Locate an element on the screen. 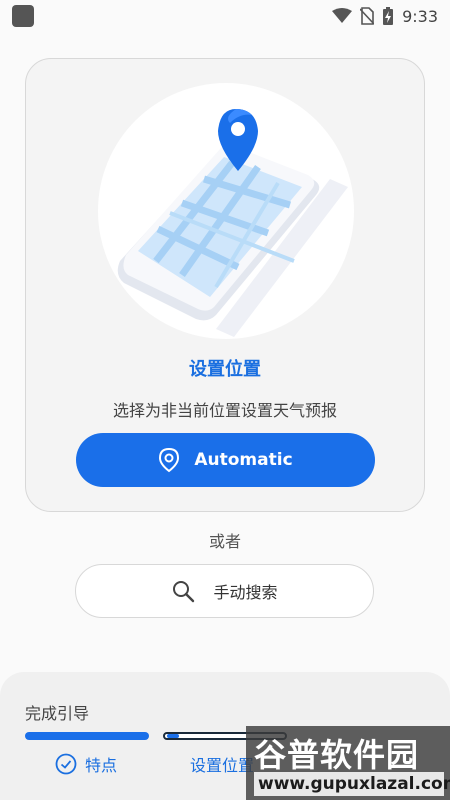 The height and width of the screenshot is (800, 450). automatic-location-button: Automatic is located at coordinates (225, 460).